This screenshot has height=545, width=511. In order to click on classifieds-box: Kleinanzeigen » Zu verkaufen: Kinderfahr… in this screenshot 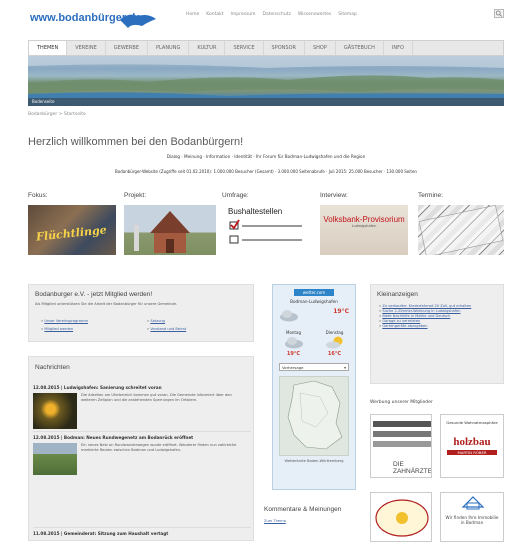, I will do `click(437, 334)`.